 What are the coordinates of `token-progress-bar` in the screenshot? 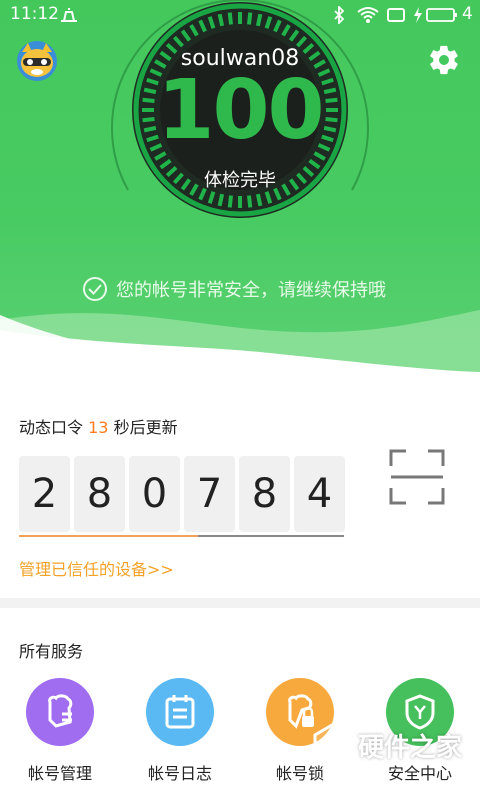 It's located at (181, 536).